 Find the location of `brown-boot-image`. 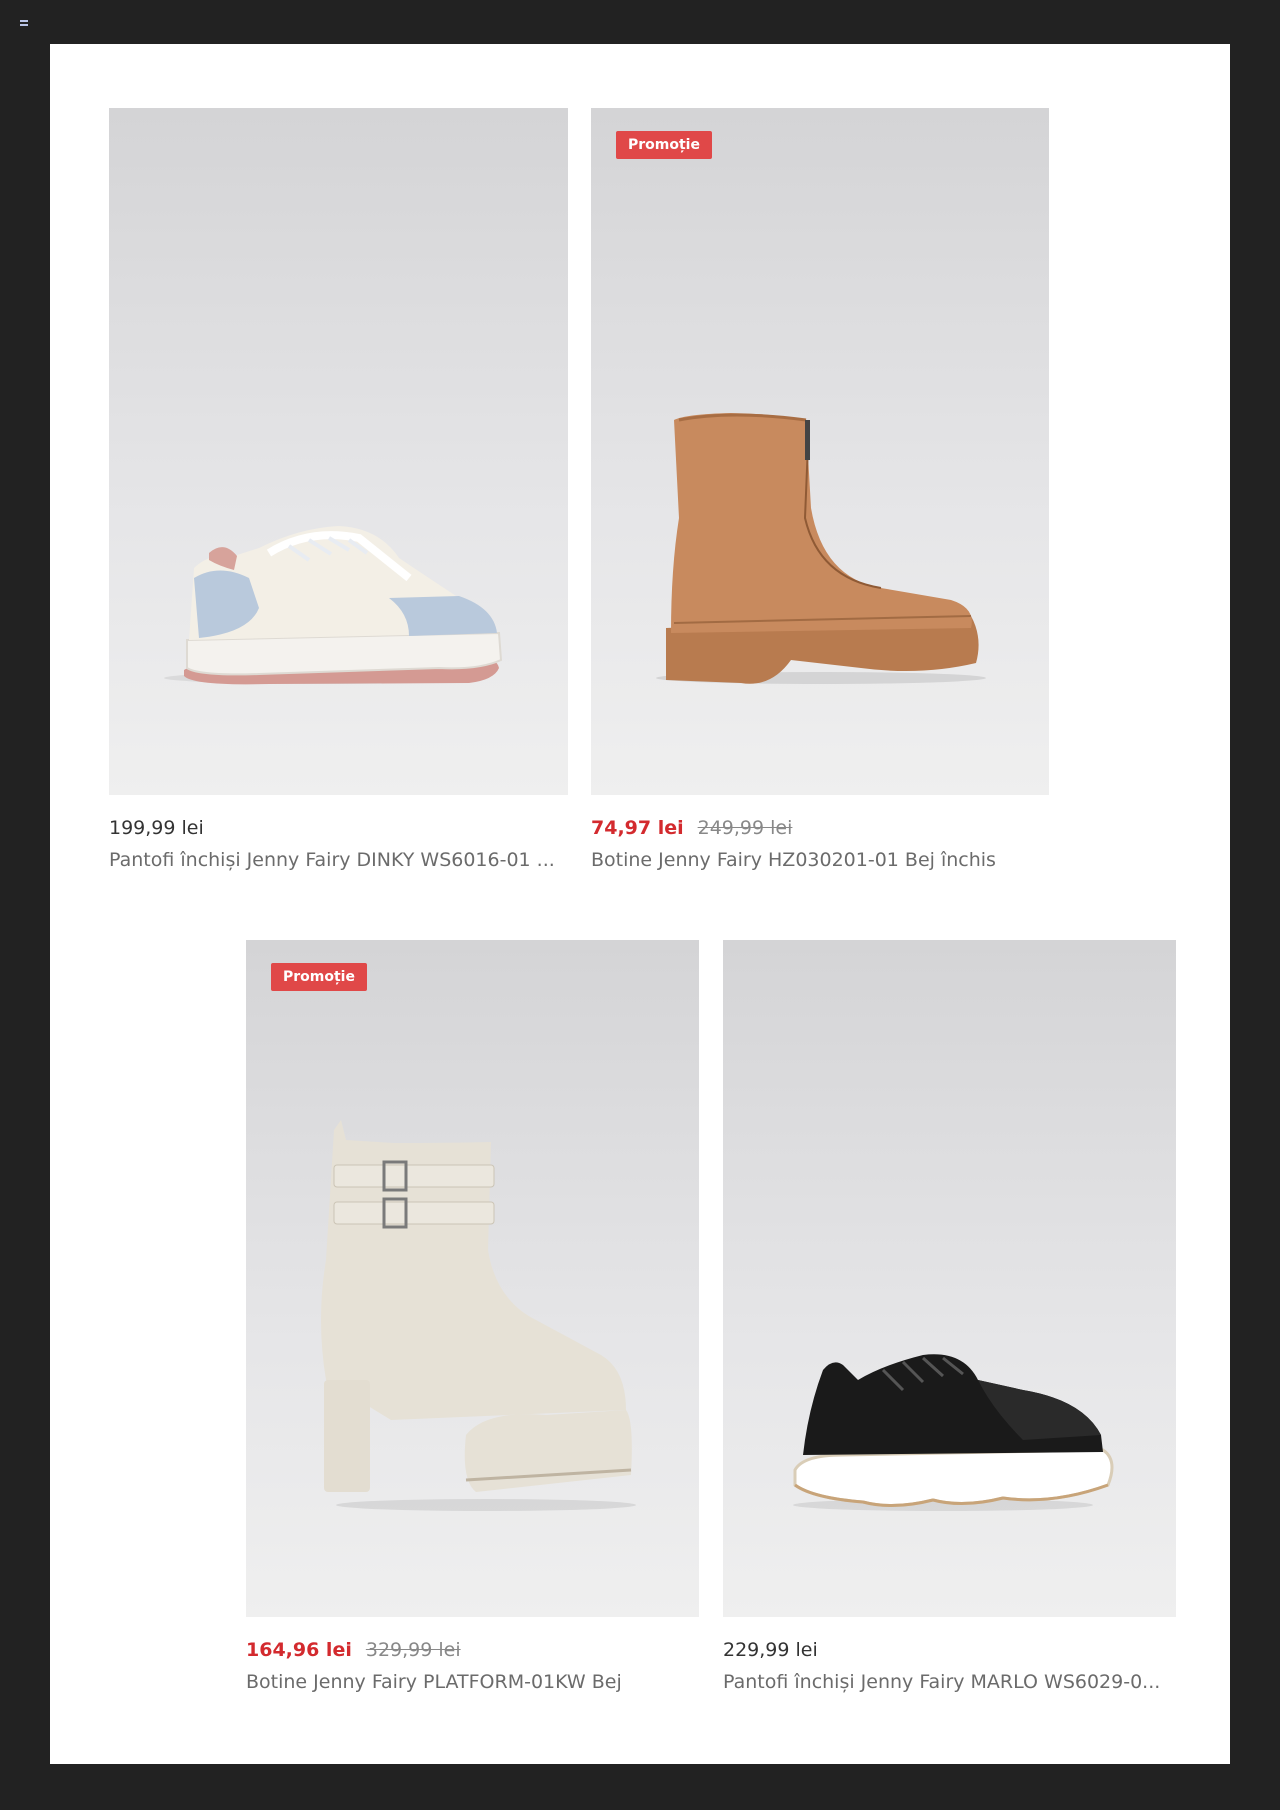

brown-boot-image is located at coordinates (821, 548).